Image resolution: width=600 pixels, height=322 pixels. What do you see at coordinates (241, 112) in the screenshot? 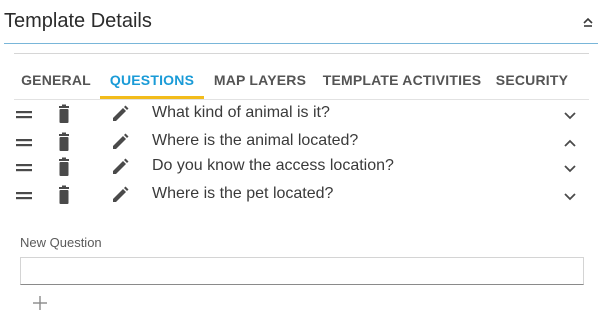
I see `question-text: What kind of animal is it?` at bounding box center [241, 112].